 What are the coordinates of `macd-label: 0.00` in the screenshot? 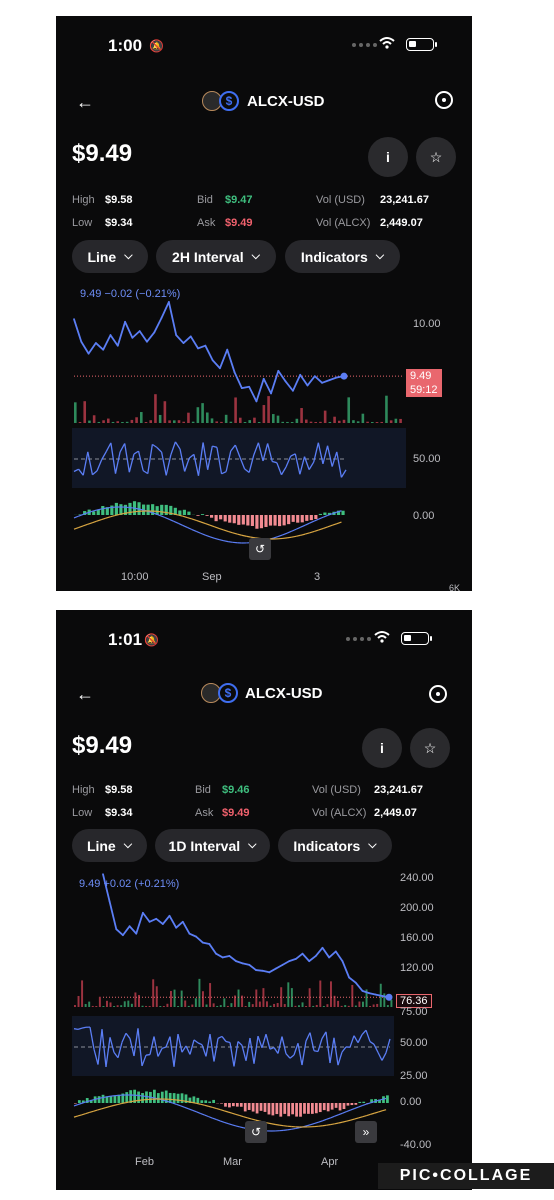 It's located at (411, 1102).